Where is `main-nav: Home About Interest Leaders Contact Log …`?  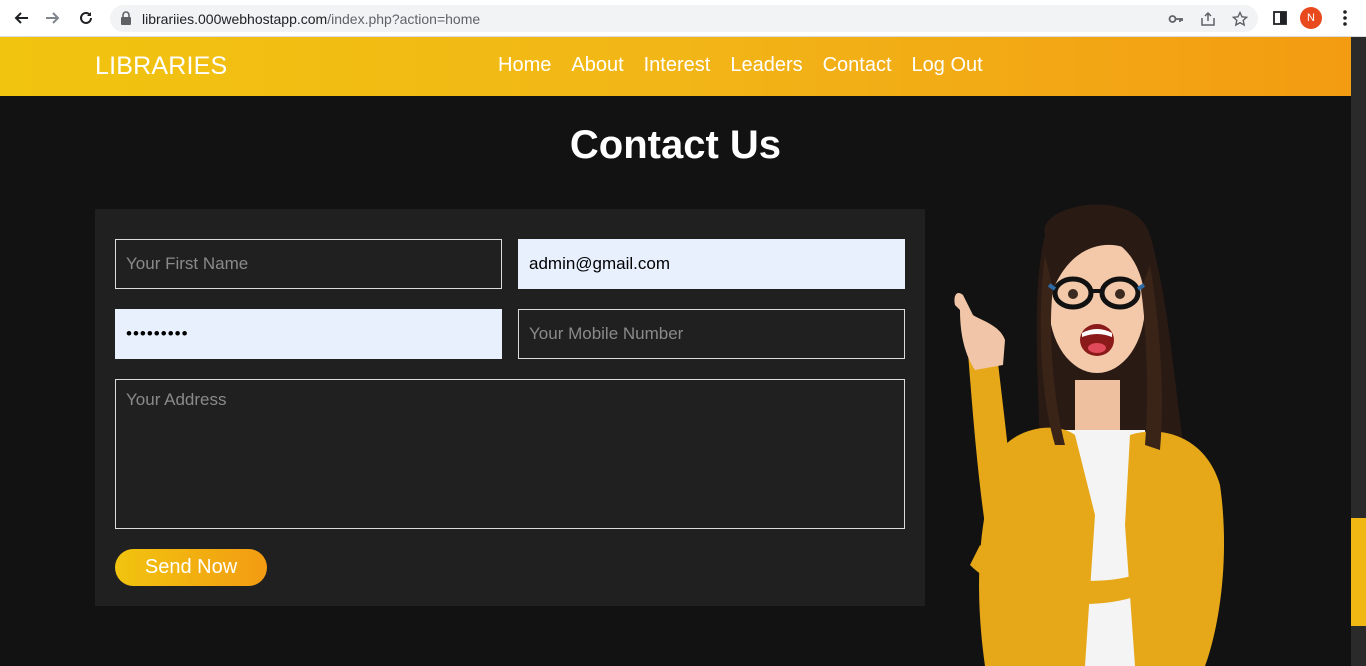
main-nav: Home About Interest Leaders Contact Log … is located at coordinates (740, 65).